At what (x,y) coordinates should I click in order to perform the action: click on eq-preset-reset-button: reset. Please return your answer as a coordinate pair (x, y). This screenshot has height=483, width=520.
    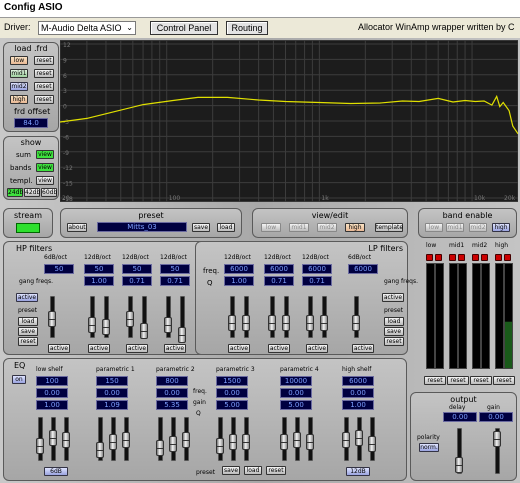
    Looking at the image, I should click on (276, 470).